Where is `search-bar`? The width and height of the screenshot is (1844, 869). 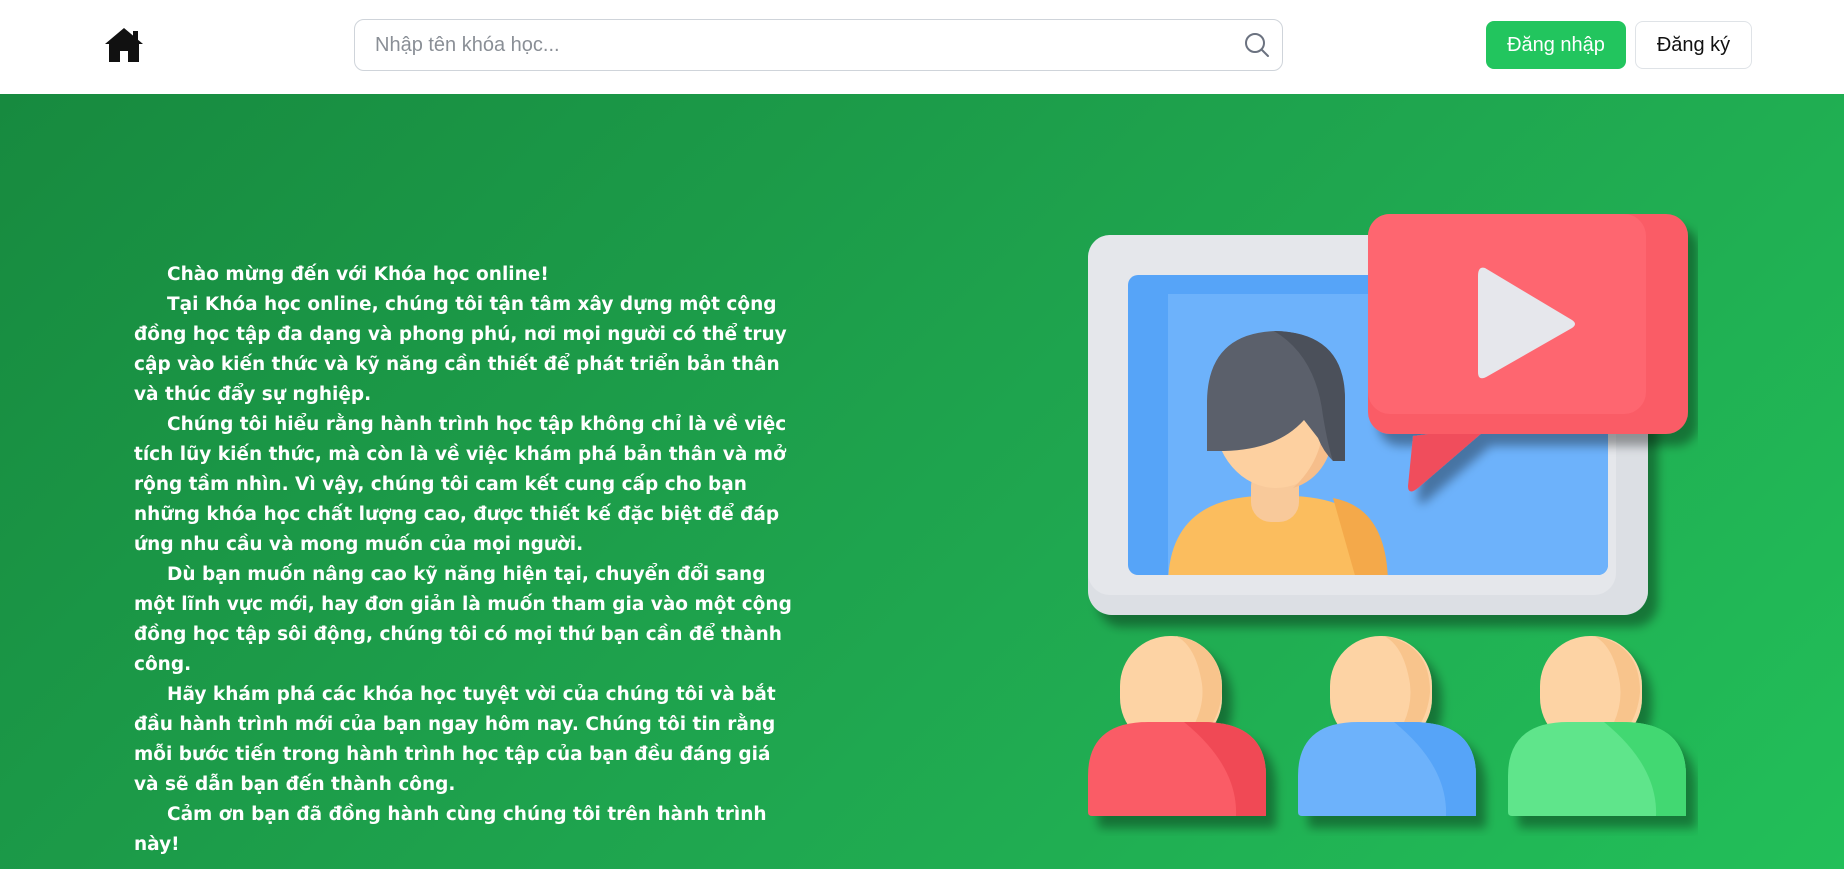
search-bar is located at coordinates (818, 45).